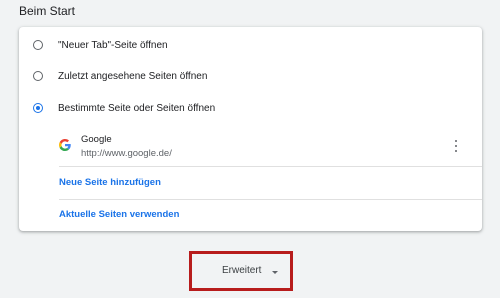 This screenshot has height=298, width=500. What do you see at coordinates (113, 45) in the screenshot?
I see `startup-option-label: "Neuer Tab"-Seite öffnen` at bounding box center [113, 45].